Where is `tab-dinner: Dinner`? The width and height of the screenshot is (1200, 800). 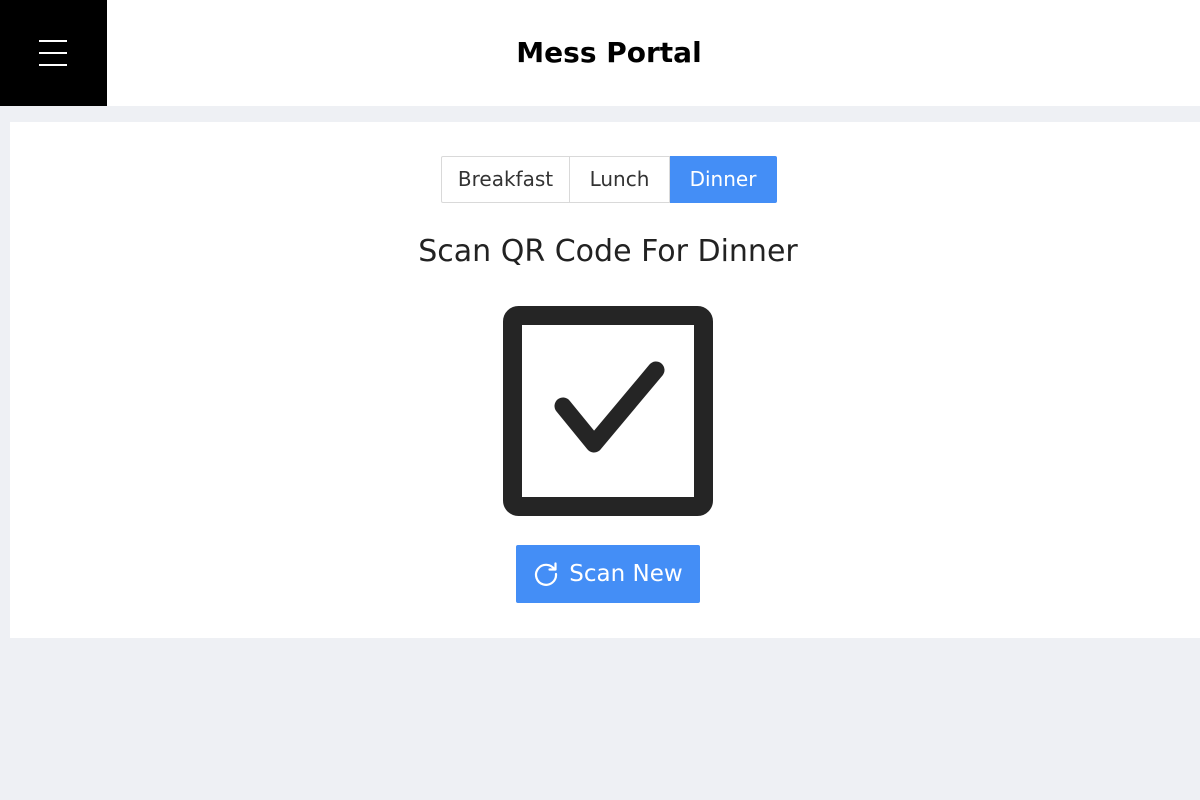
tab-dinner: Dinner is located at coordinates (723, 179).